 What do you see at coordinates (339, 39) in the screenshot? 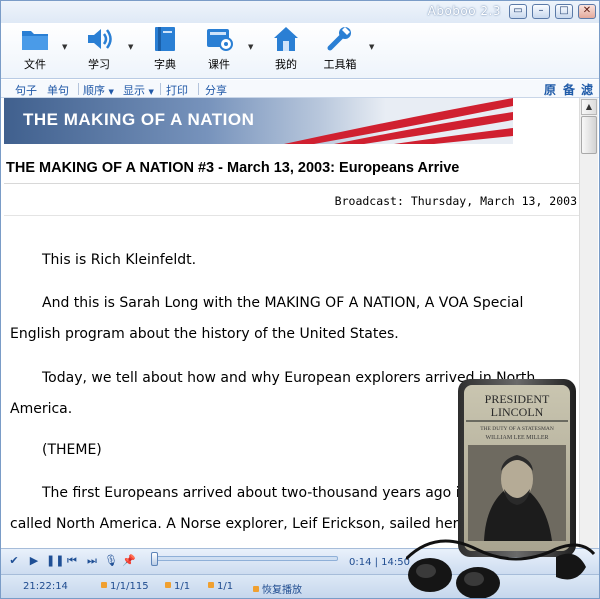
I see `wrench-icon` at bounding box center [339, 39].